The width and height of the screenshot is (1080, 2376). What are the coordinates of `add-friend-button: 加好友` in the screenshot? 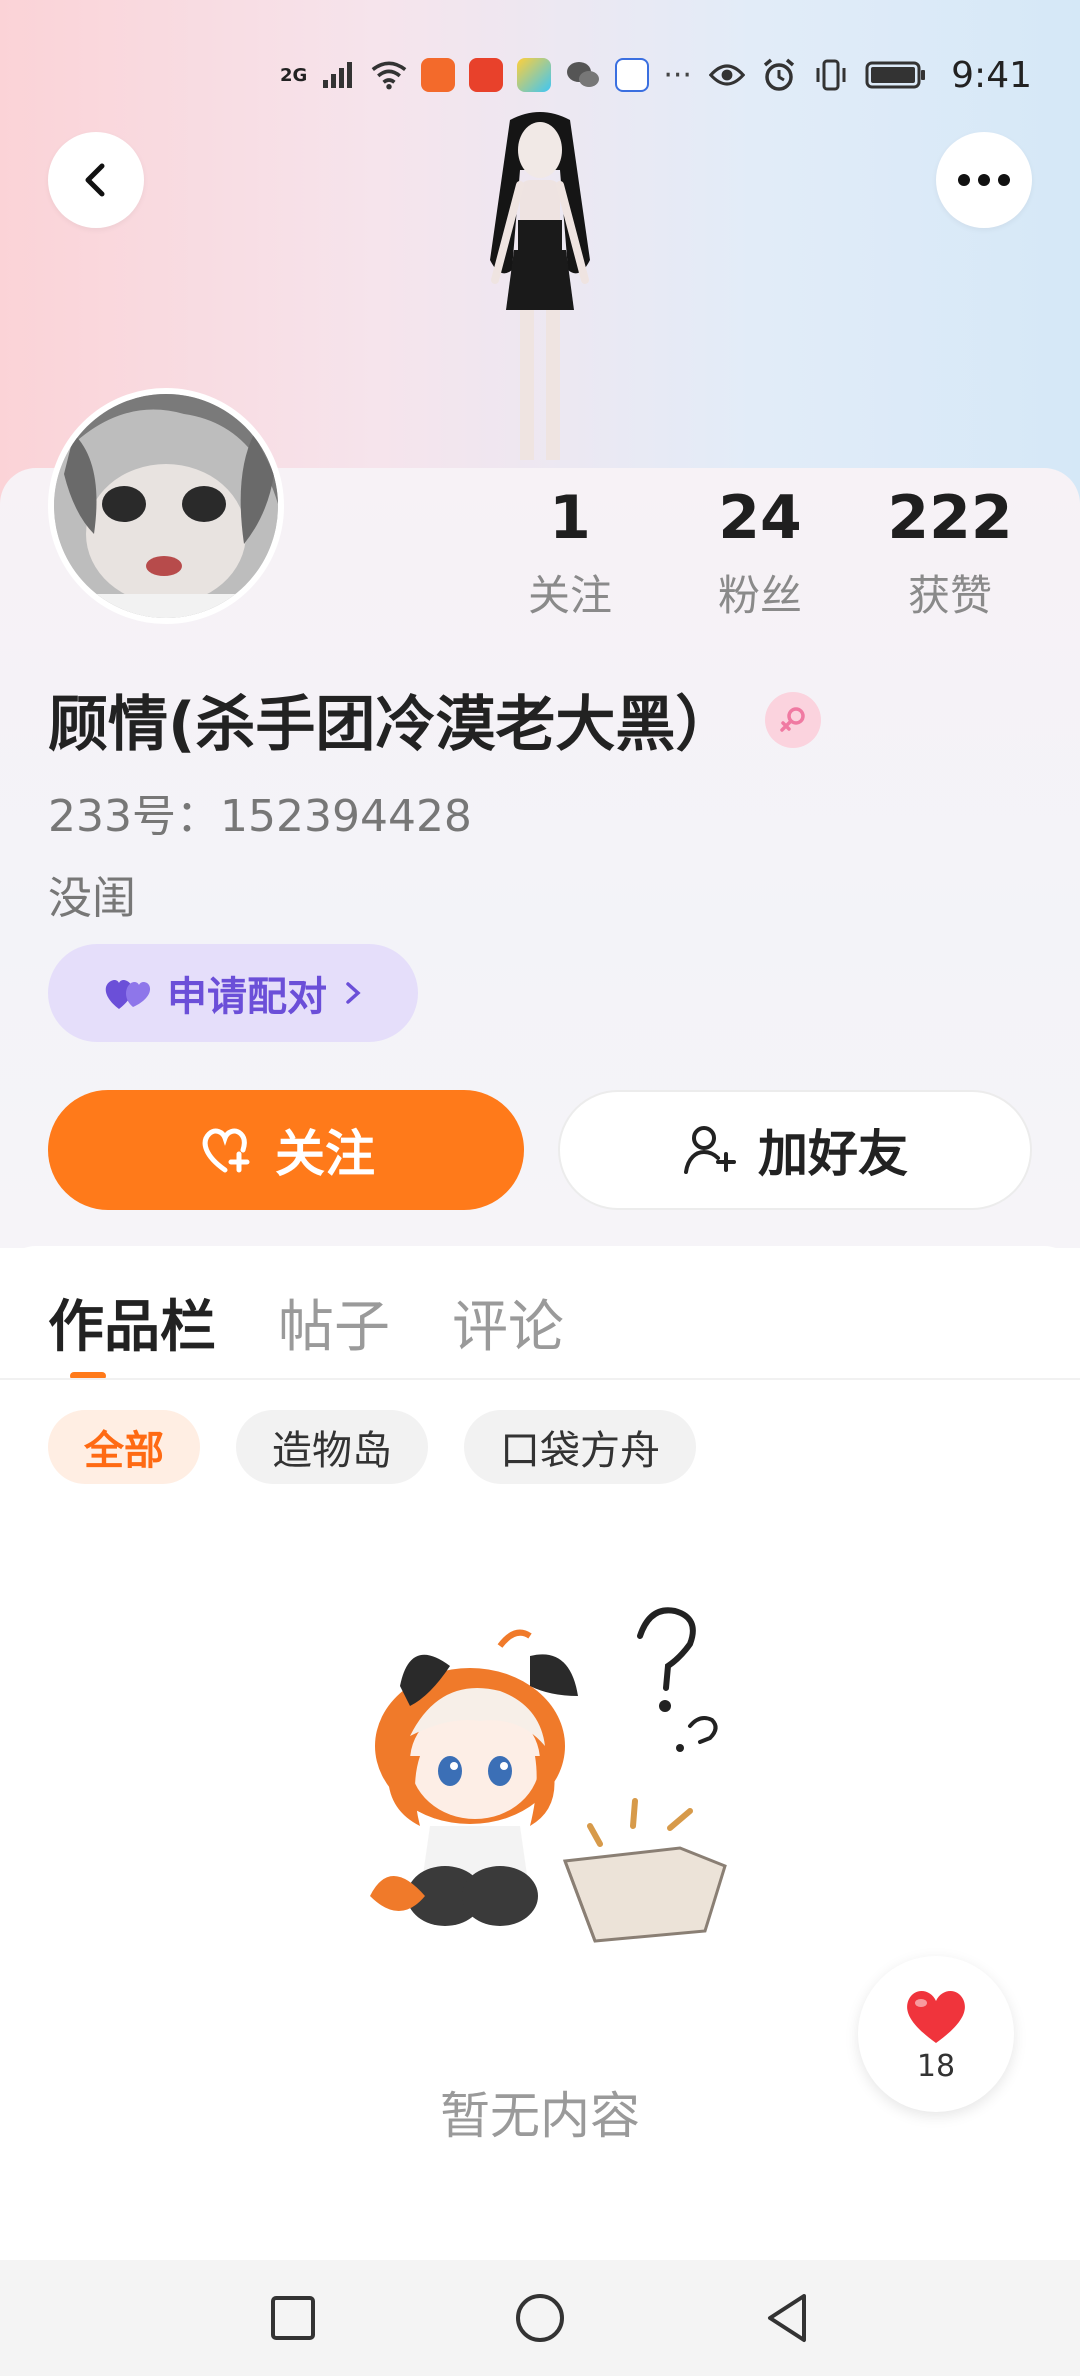 It's located at (795, 1150).